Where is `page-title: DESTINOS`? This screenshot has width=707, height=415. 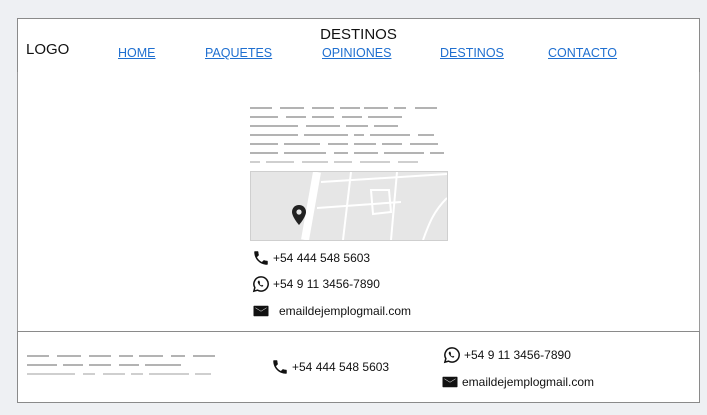
page-title: DESTINOS is located at coordinates (358, 34).